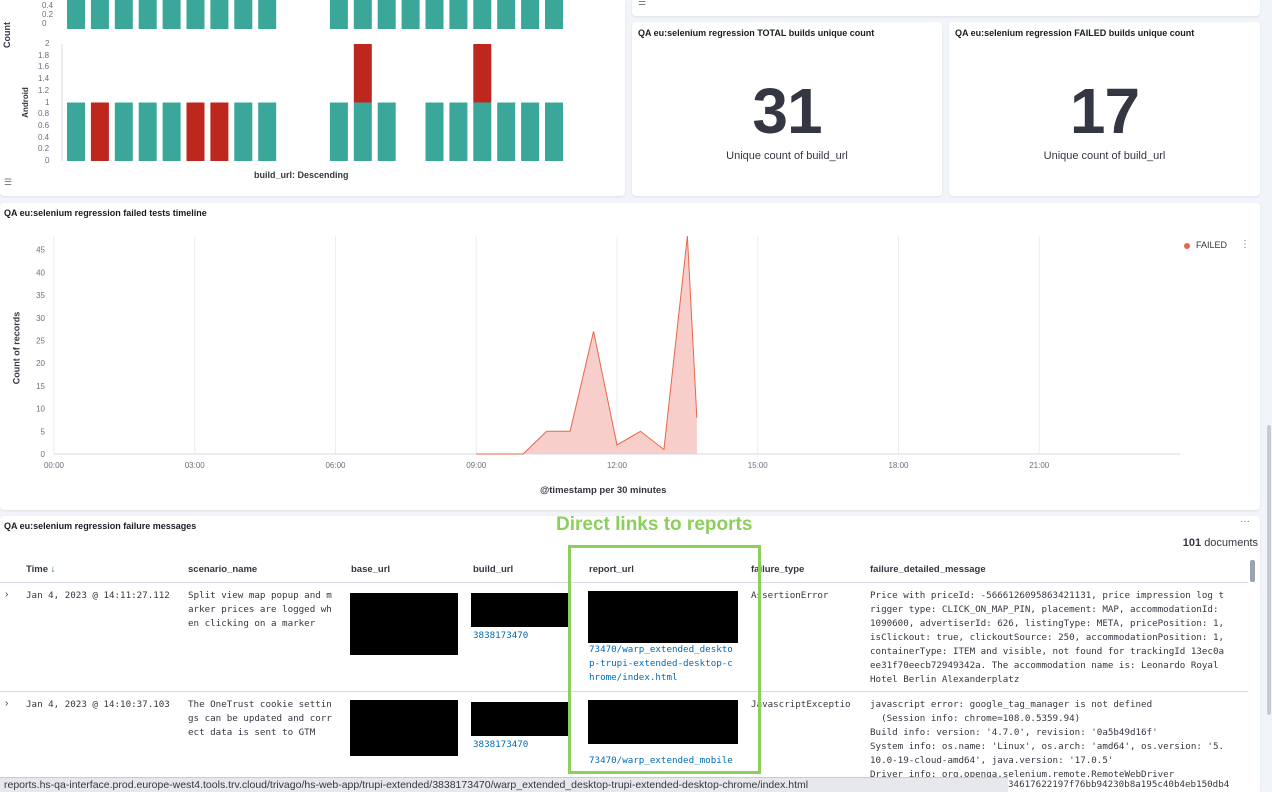  Describe the element at coordinates (370, 569) in the screenshot. I see `column-header-base-url: base_url` at that location.